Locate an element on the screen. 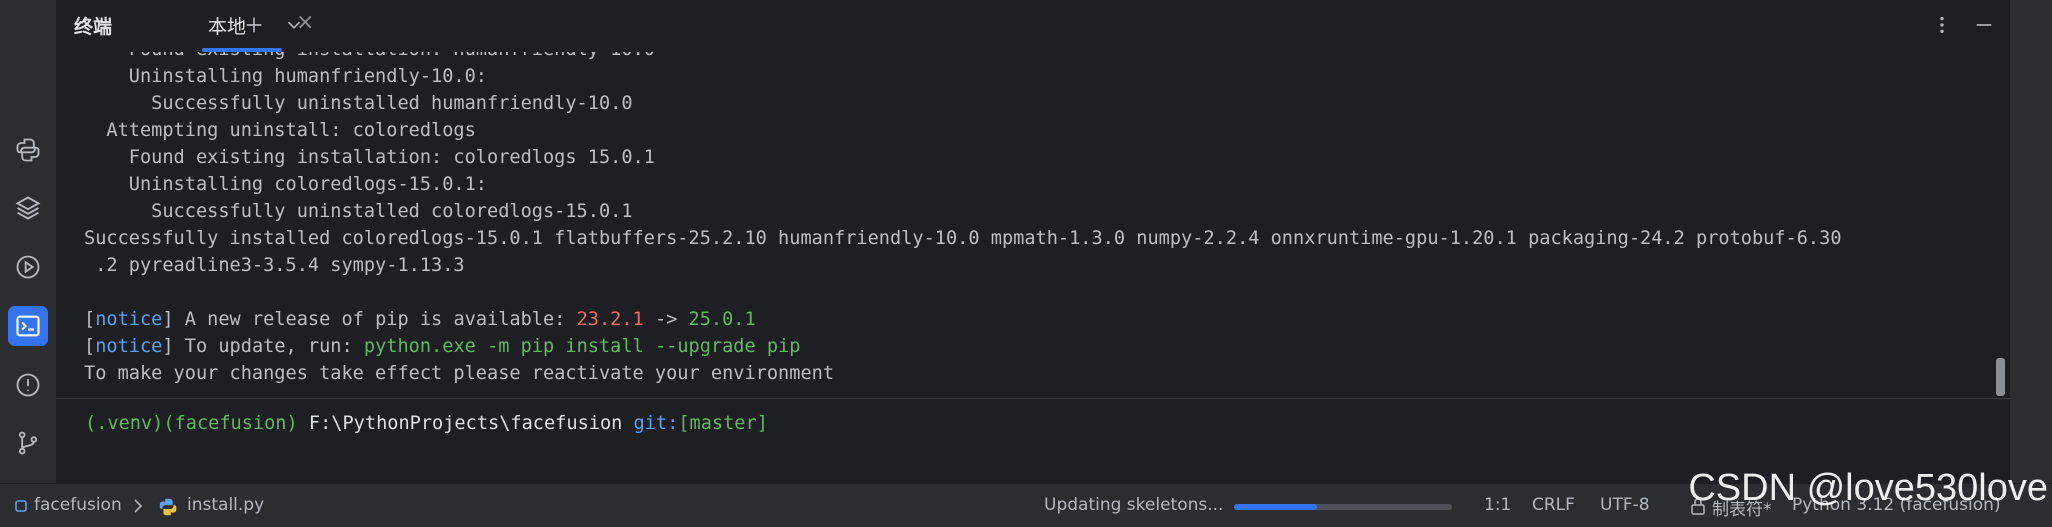  upgrade-command: python.exe -m pip install --upgrade pip is located at coordinates (582, 346).